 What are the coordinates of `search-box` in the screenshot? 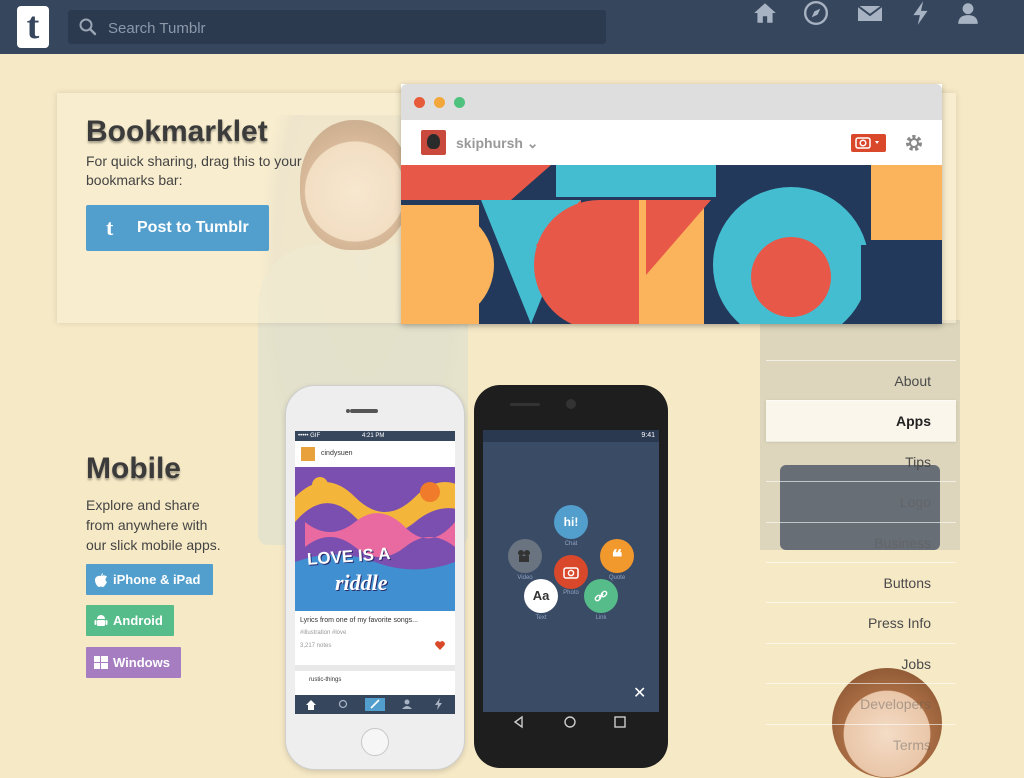 It's located at (337, 28).